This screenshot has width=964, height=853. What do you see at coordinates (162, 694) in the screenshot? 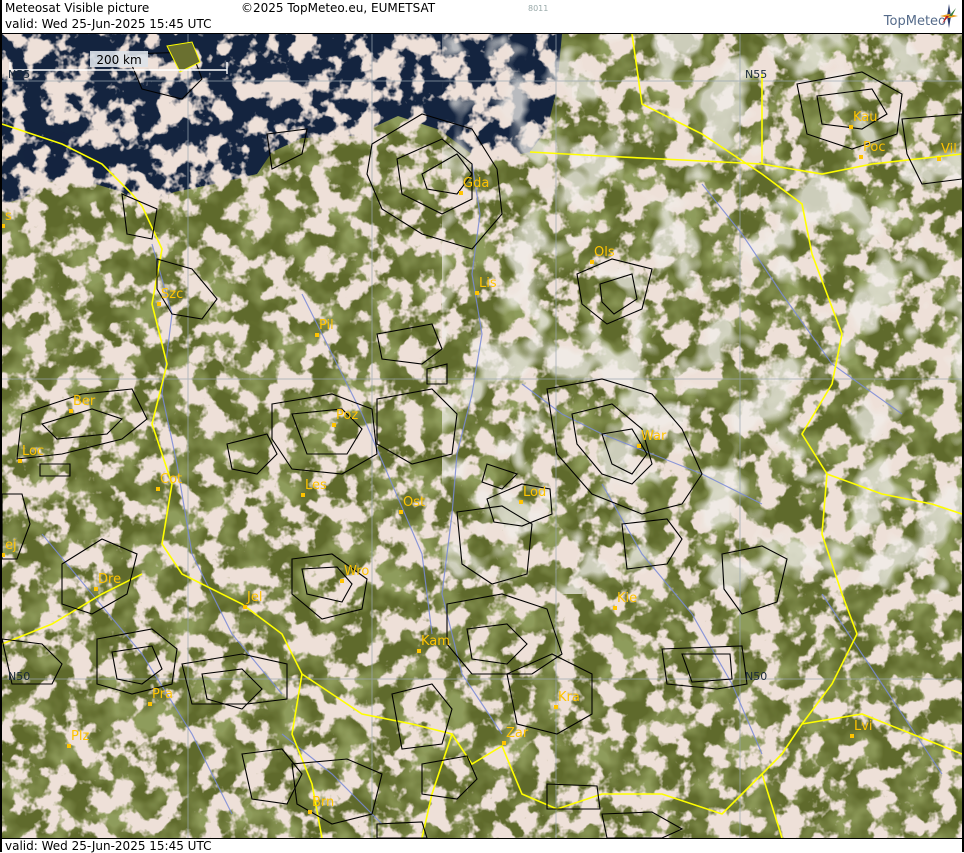
I see `city-label: Pra` at bounding box center [162, 694].